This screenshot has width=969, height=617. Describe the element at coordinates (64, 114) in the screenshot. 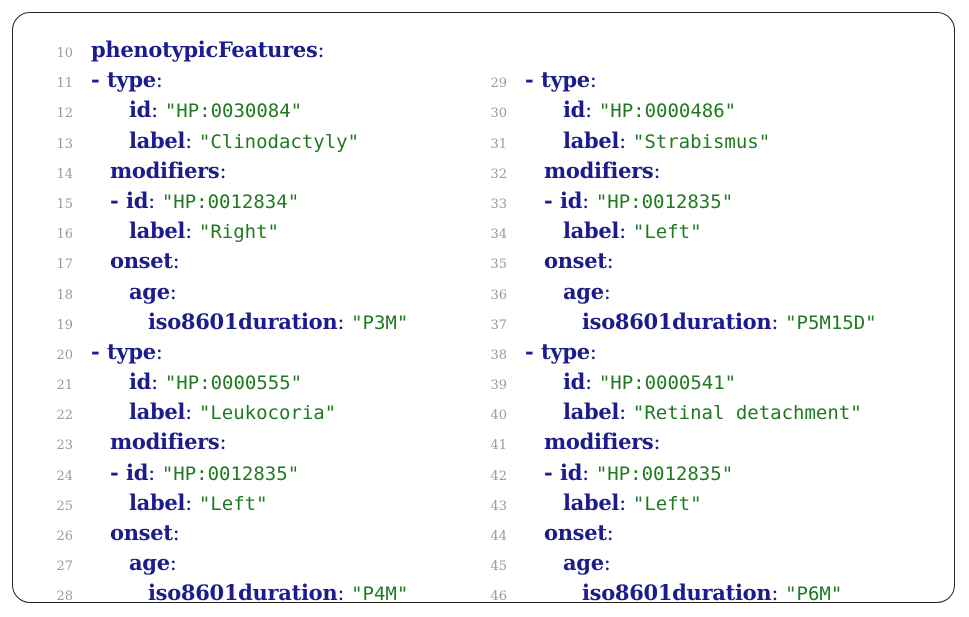

I see `line-number: 12` at that location.